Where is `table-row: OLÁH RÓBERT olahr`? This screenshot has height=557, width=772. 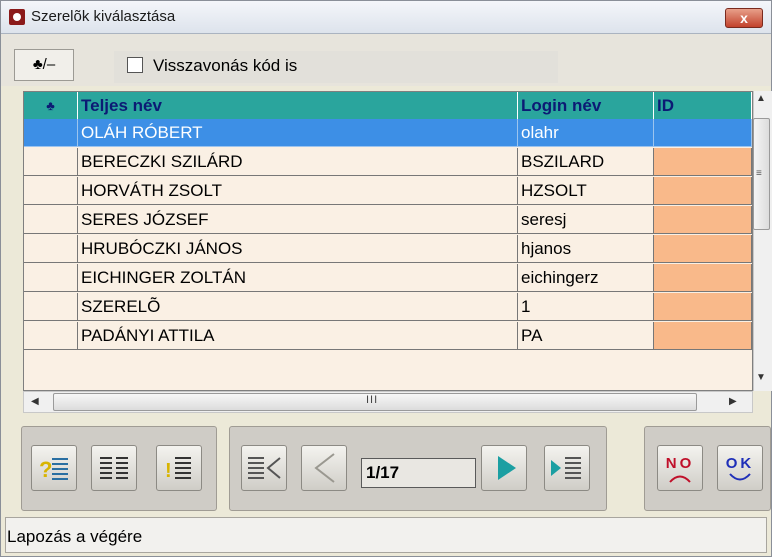 table-row: OLÁH RÓBERT olahr is located at coordinates (388, 133).